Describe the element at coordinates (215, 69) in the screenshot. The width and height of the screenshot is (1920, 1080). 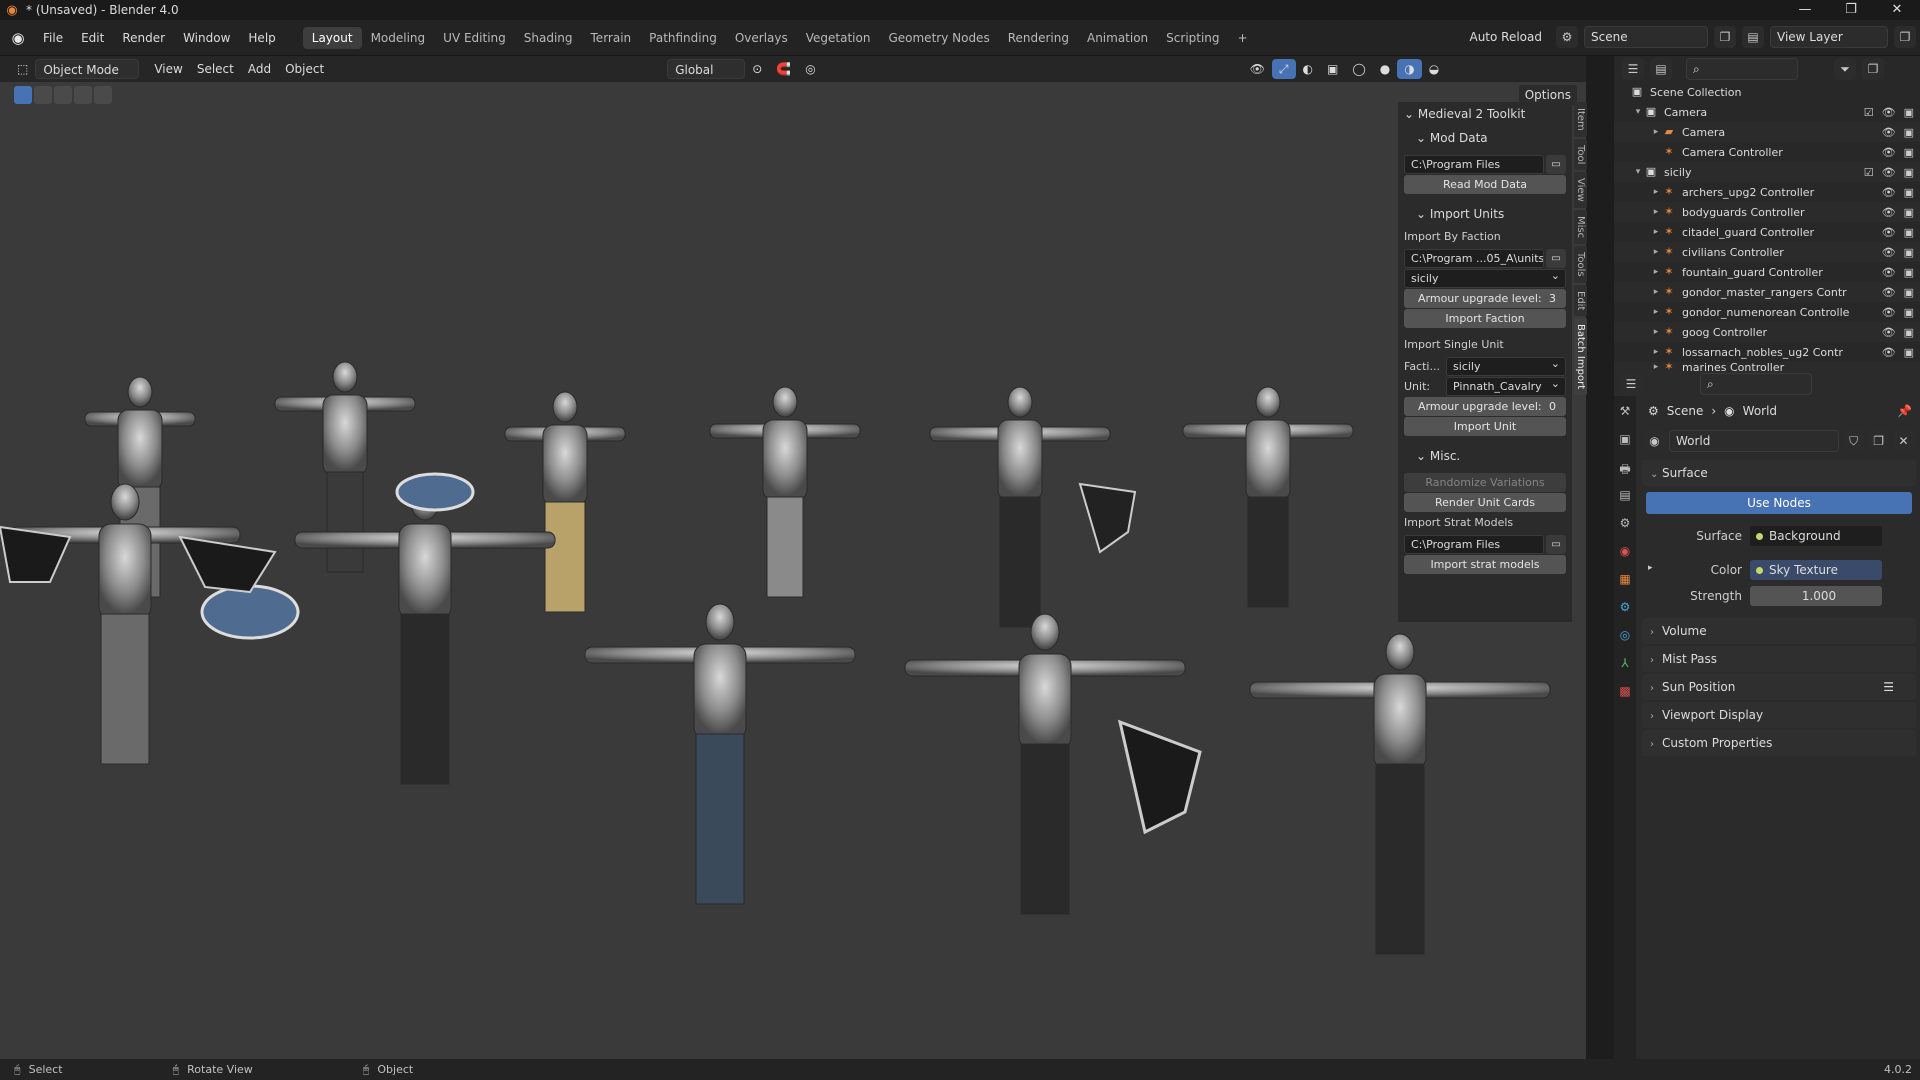
I see `menu-select: Select` at that location.